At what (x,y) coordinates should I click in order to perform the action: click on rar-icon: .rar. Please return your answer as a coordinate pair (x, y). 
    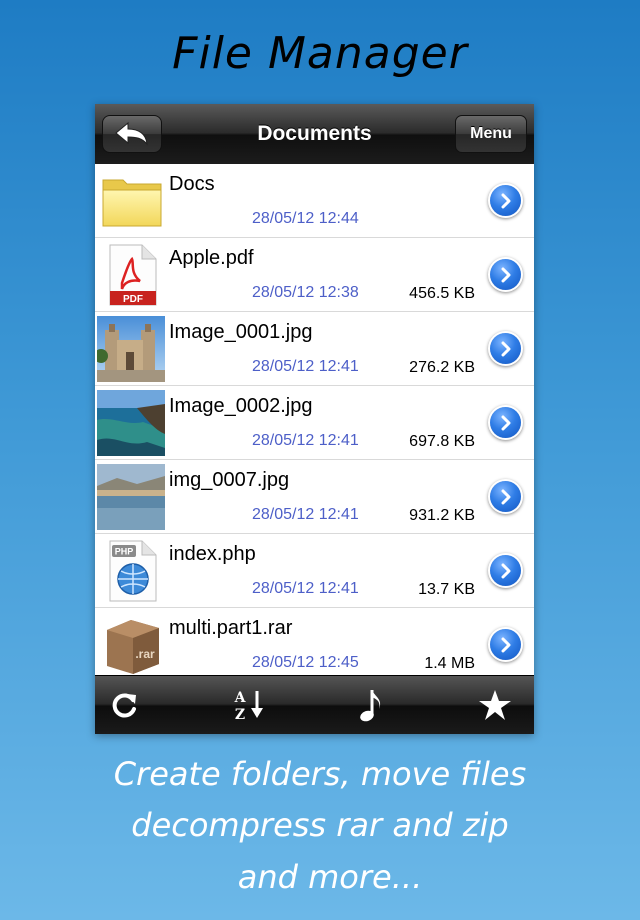
    Looking at the image, I should click on (132, 644).